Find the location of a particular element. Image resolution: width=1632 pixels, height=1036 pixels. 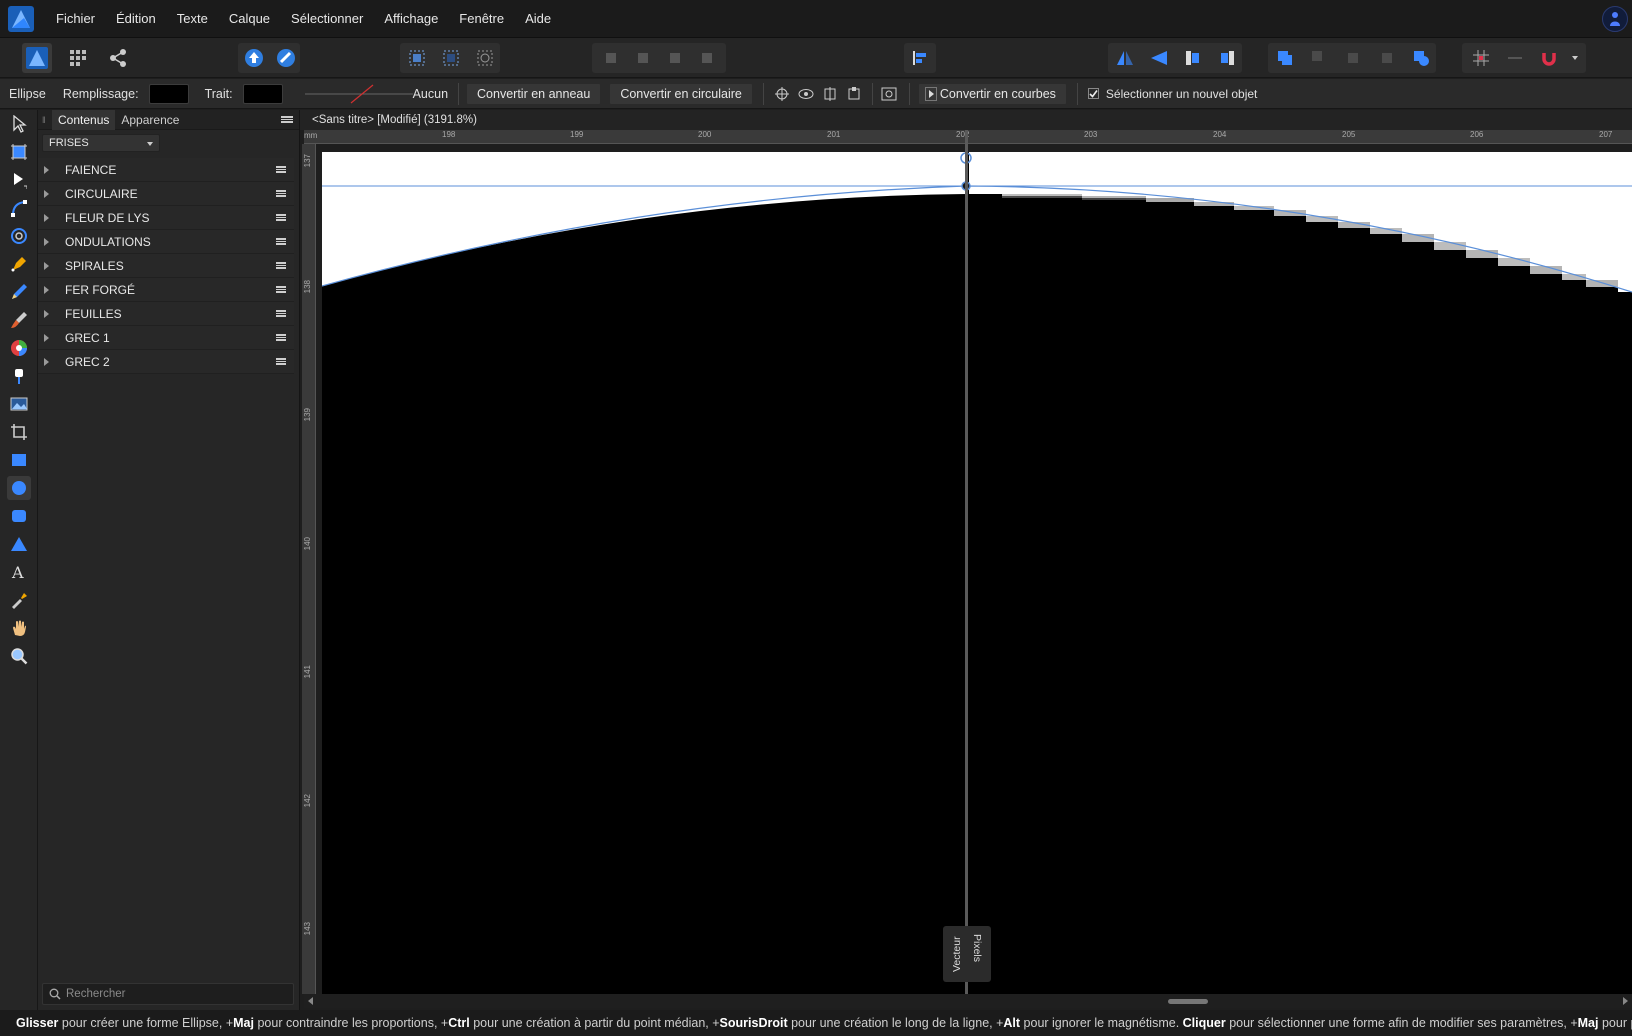

transparency-tool-icon is located at coordinates (19, 376).